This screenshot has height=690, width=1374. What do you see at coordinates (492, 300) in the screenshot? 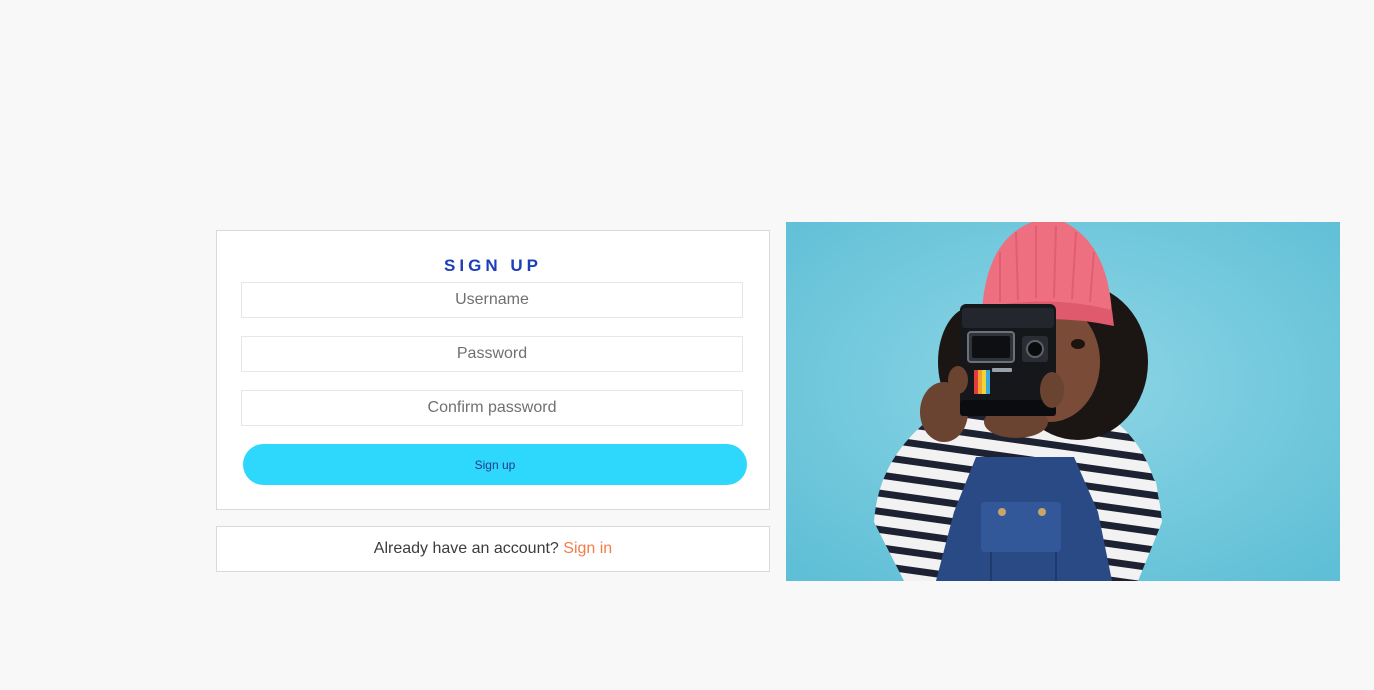
I see `username-input` at bounding box center [492, 300].